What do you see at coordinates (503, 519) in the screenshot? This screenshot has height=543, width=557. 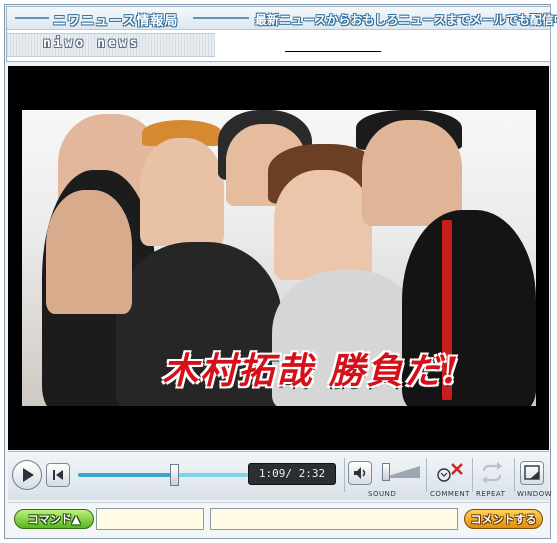 I see `submit-comment-button: コメントする` at bounding box center [503, 519].